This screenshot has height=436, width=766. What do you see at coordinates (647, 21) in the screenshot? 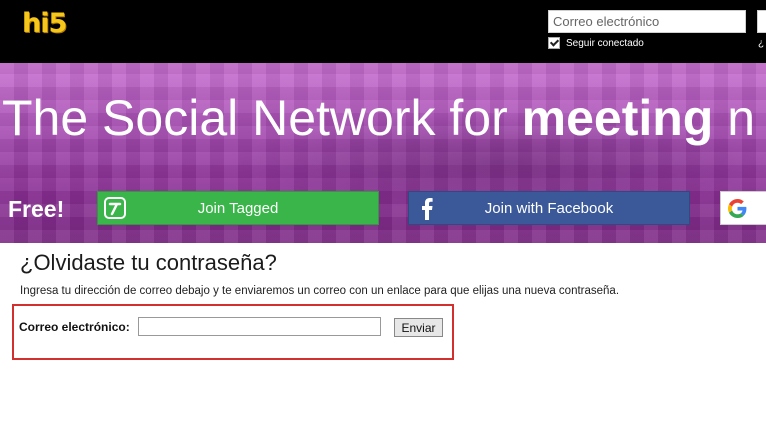
I see `login-email-input` at bounding box center [647, 21].